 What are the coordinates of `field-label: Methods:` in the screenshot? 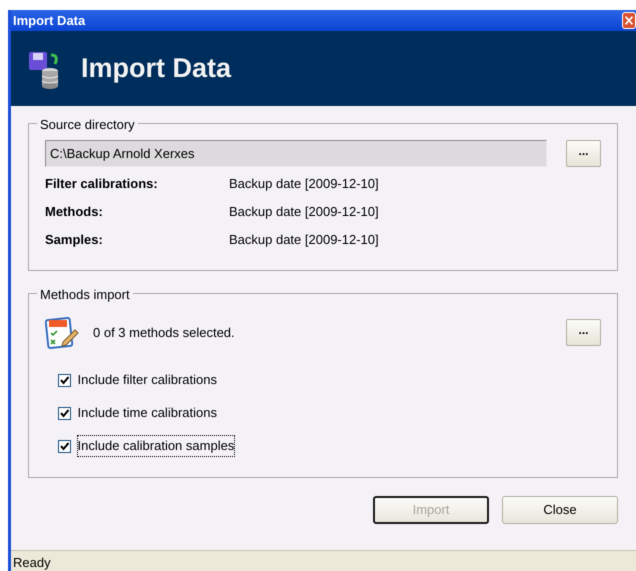 It's located at (74, 211).